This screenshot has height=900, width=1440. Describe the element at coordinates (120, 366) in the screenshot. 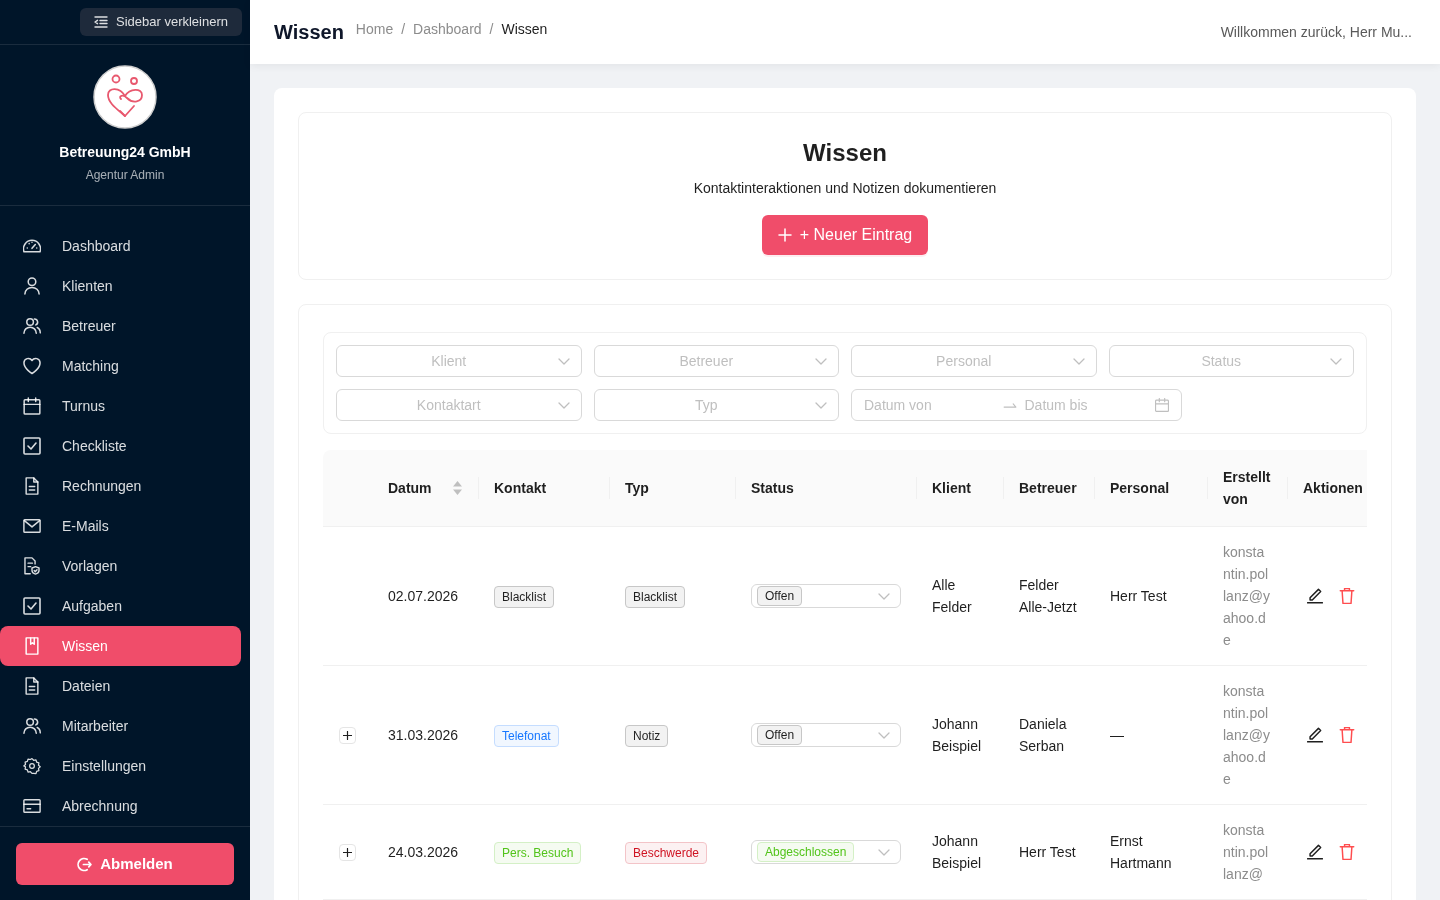

I see `sidebar-item: Matching` at that location.